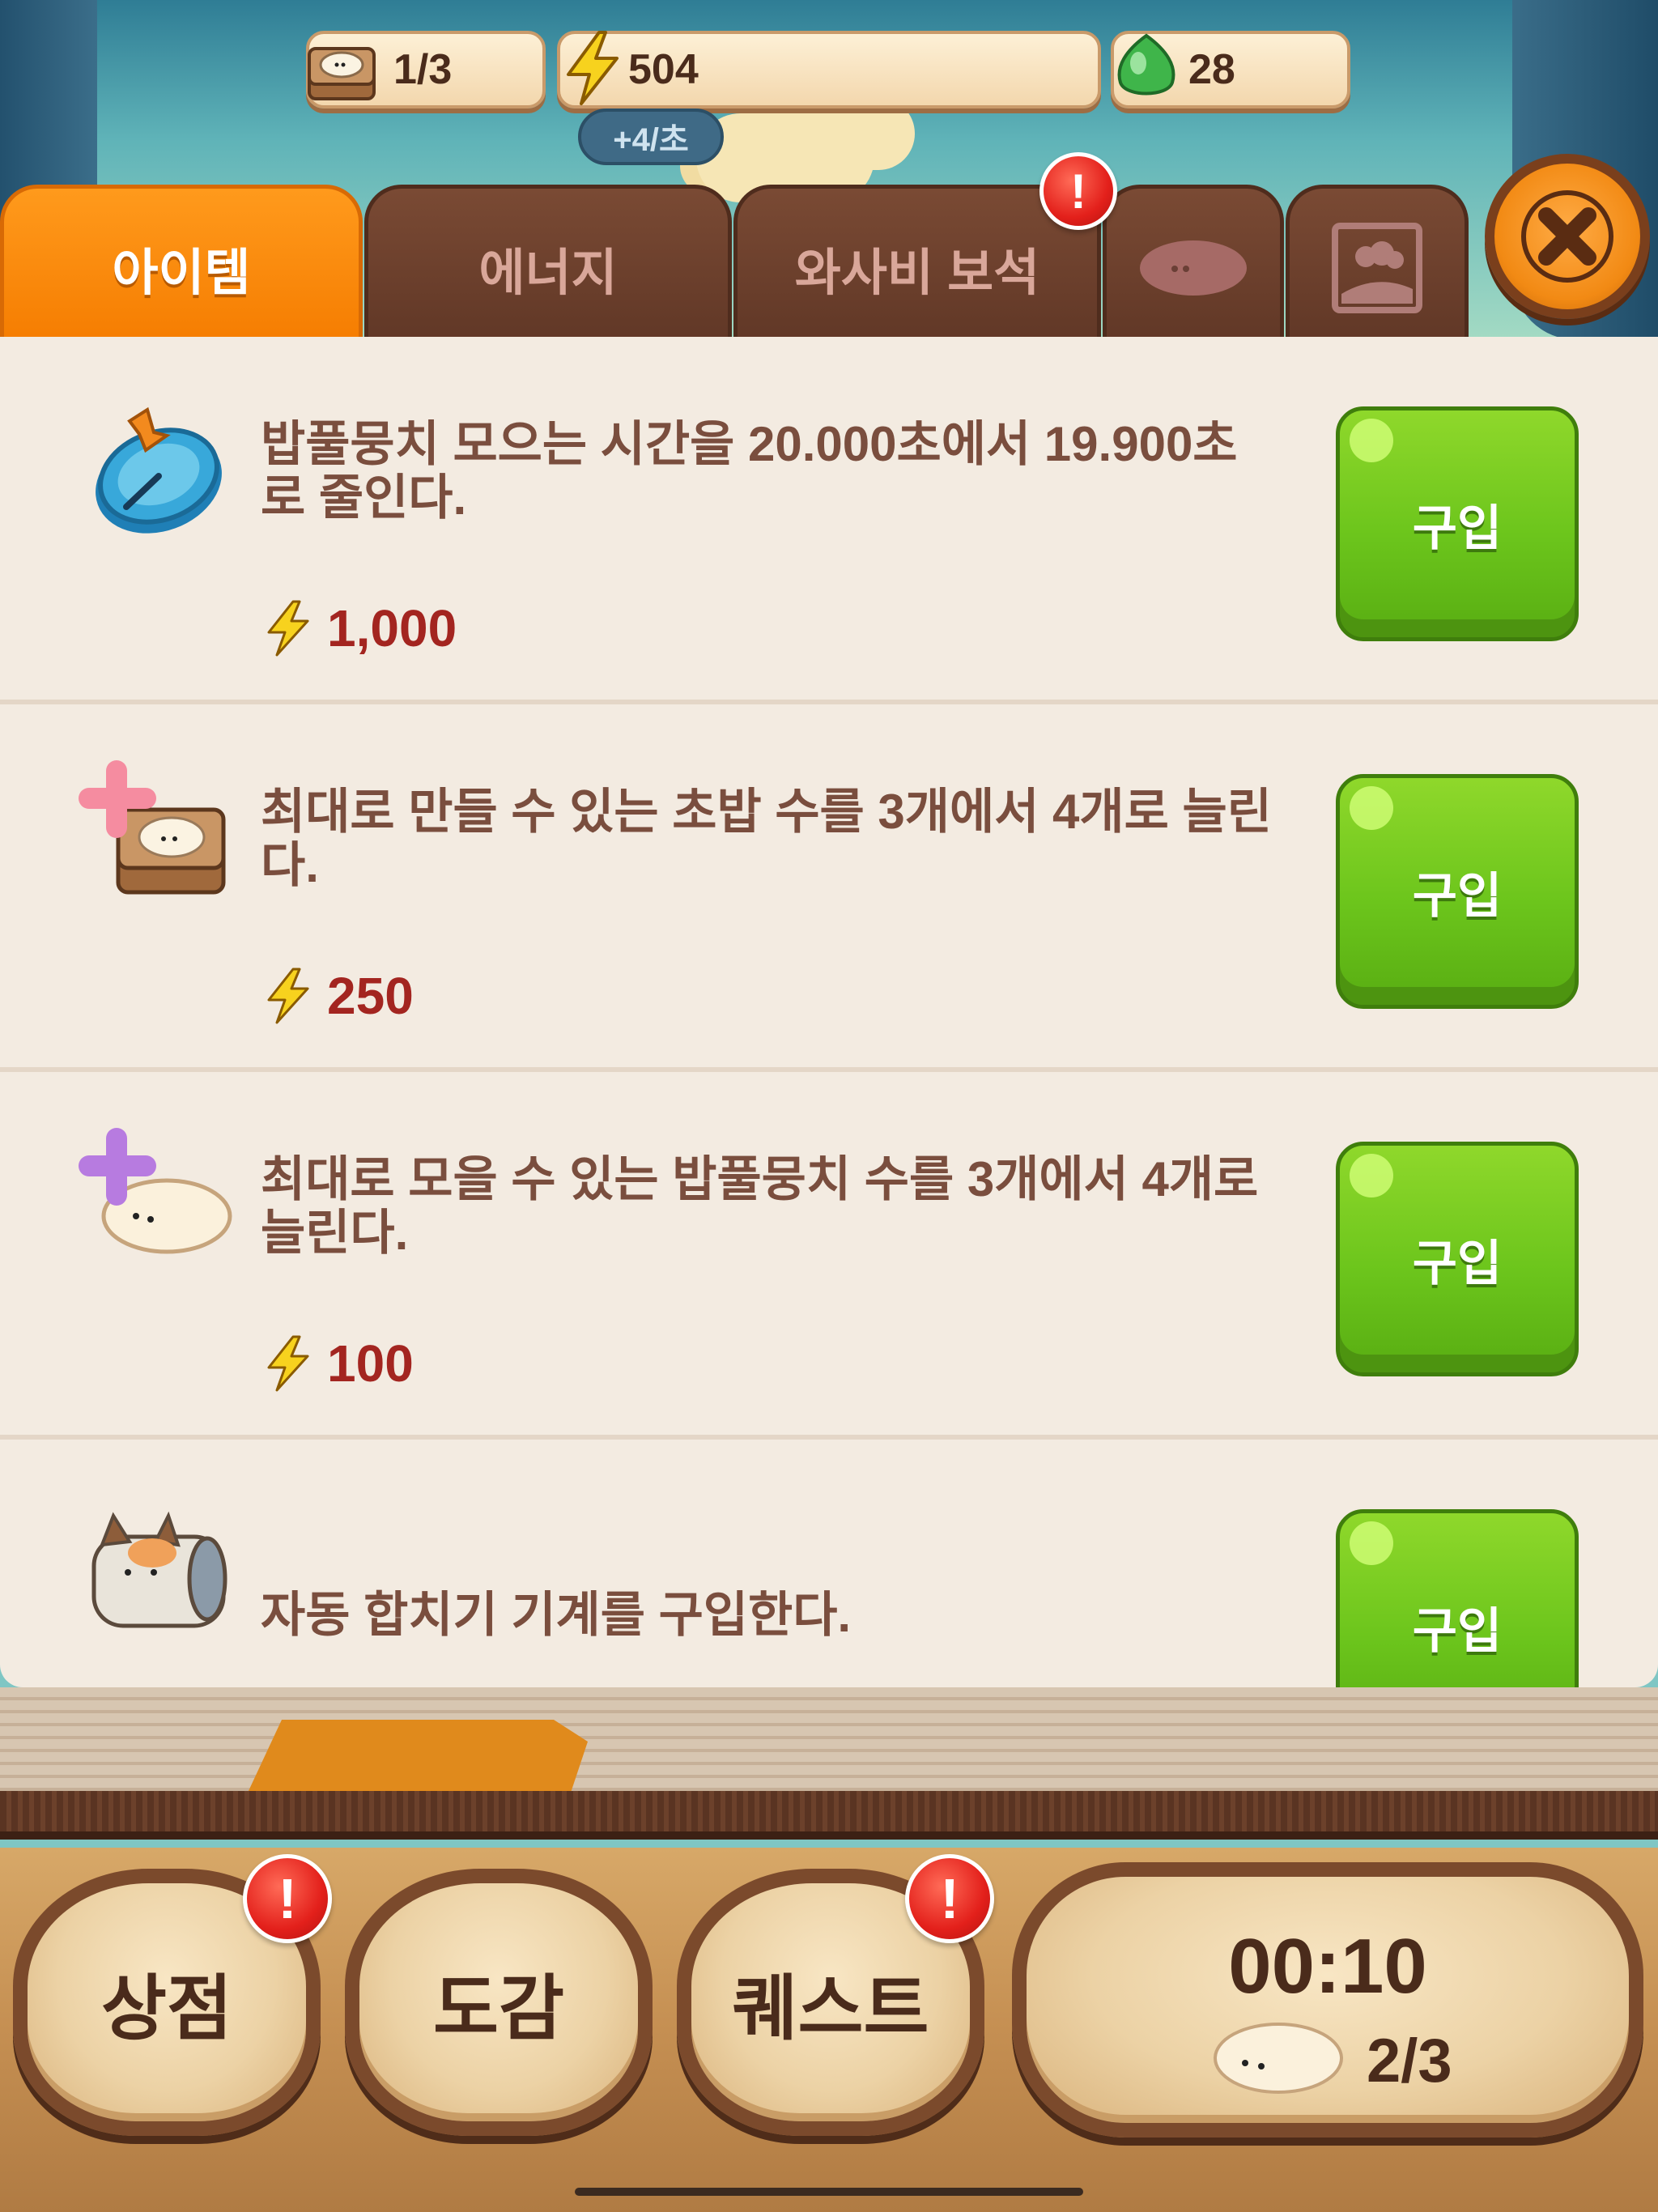 The width and height of the screenshot is (1658, 2212). I want to click on energy-pill: 504, so click(829, 70).